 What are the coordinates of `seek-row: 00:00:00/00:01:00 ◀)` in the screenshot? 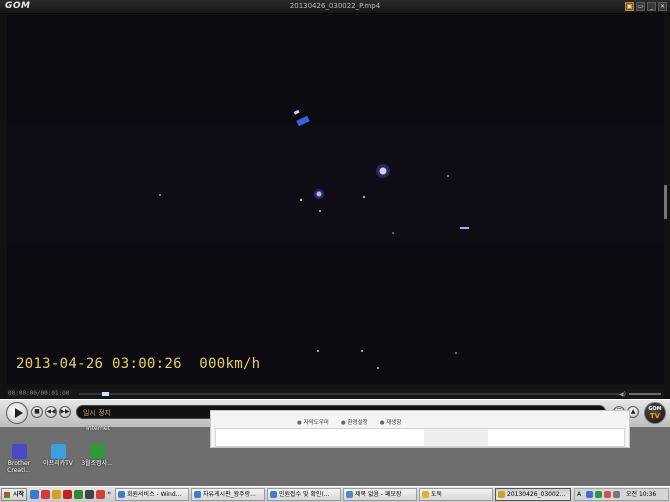 It's located at (335, 394).